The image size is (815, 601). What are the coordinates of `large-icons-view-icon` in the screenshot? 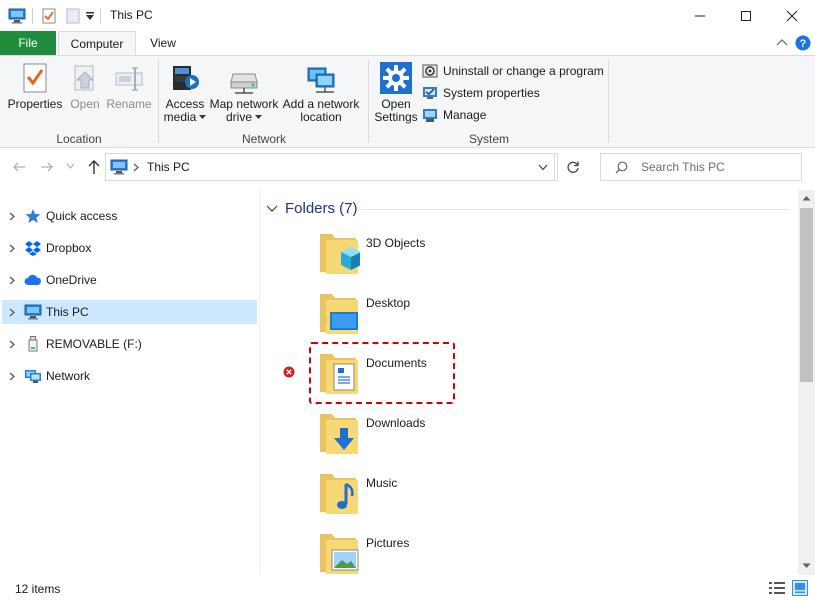 It's located at (800, 588).